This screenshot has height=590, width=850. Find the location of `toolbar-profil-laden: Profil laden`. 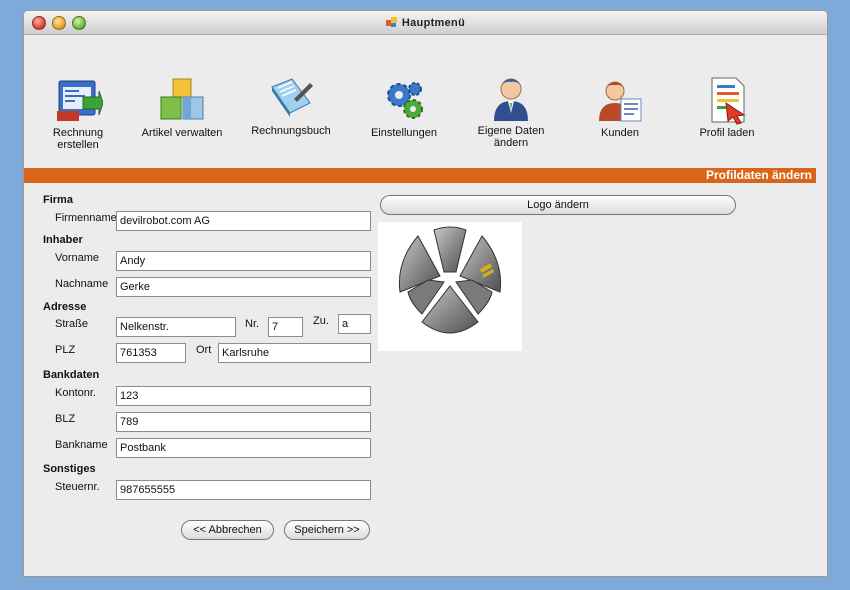

toolbar-profil-laden: Profil laden is located at coordinates (727, 107).